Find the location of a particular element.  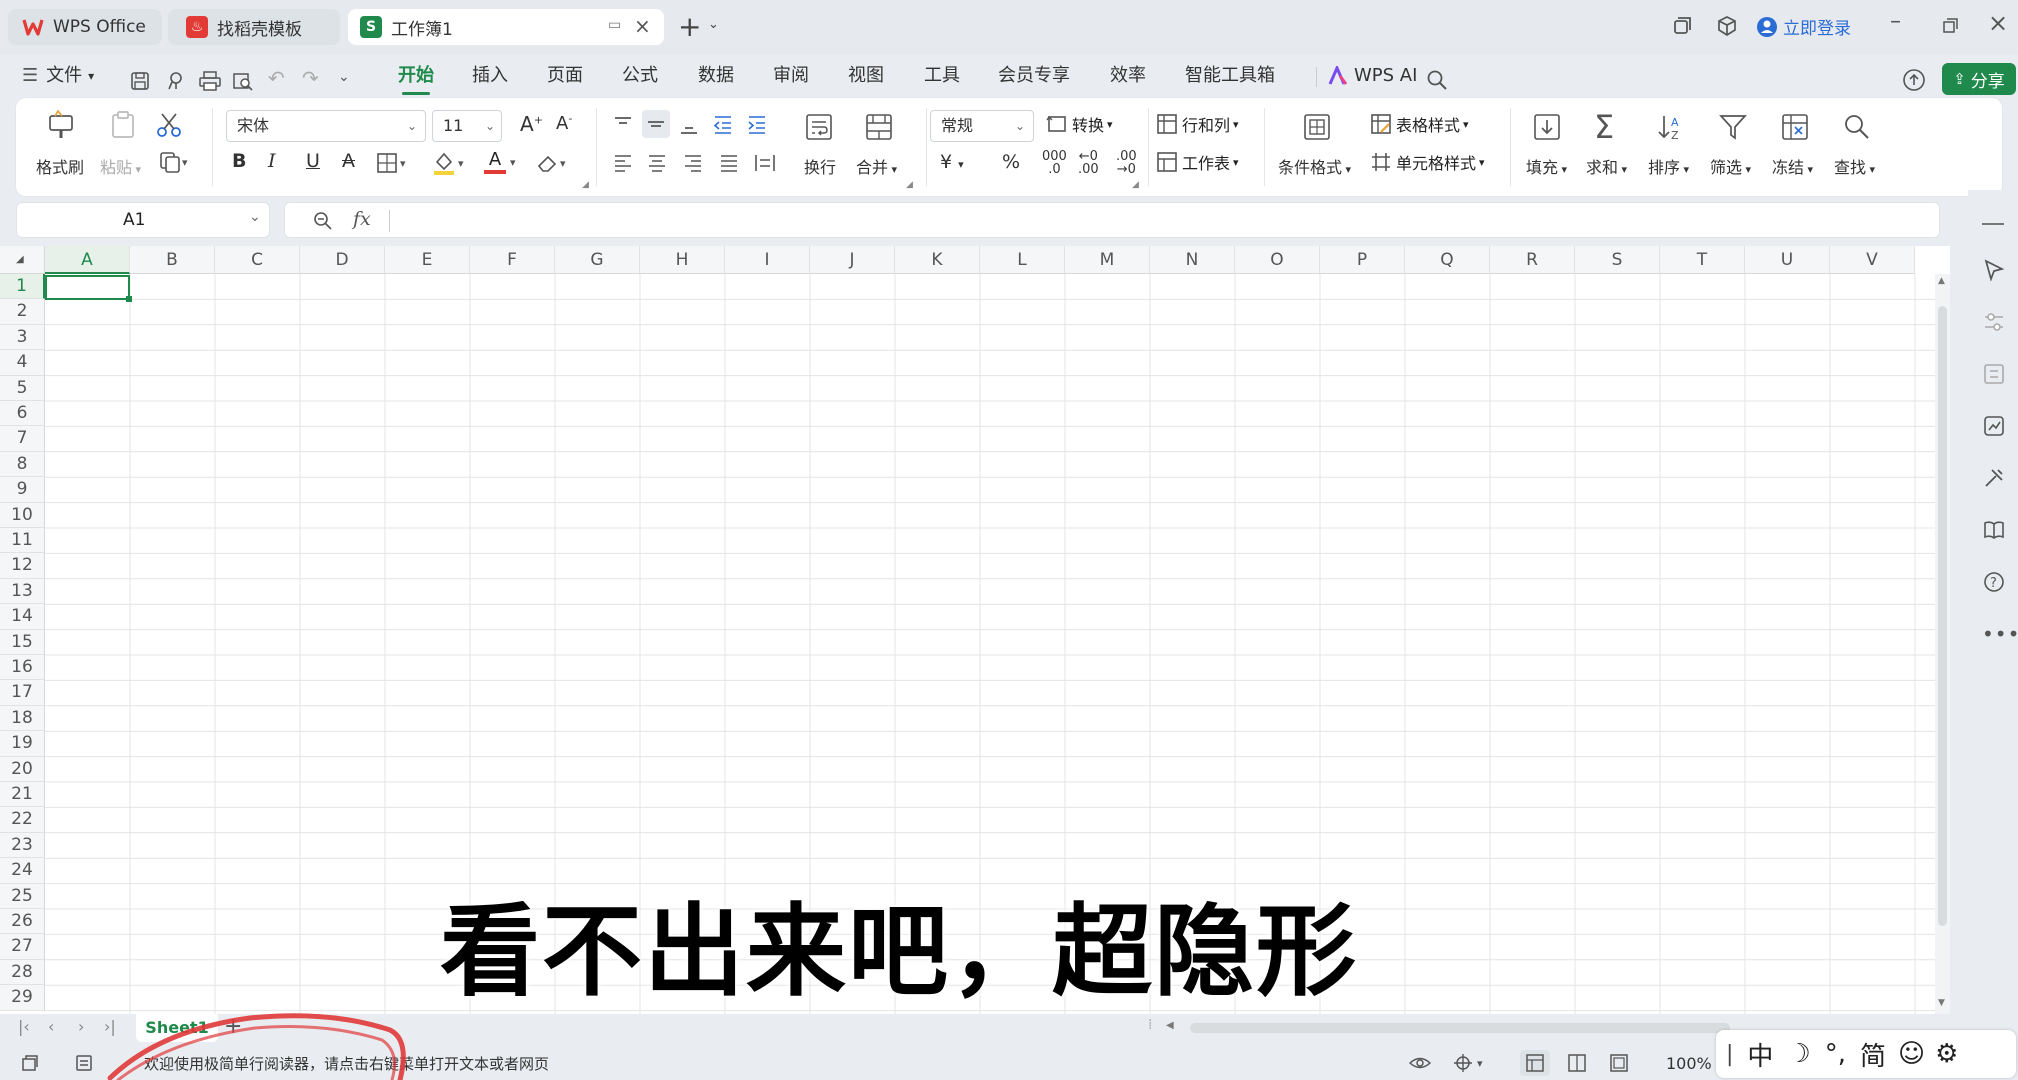

column-header: O is located at coordinates (1277, 260).